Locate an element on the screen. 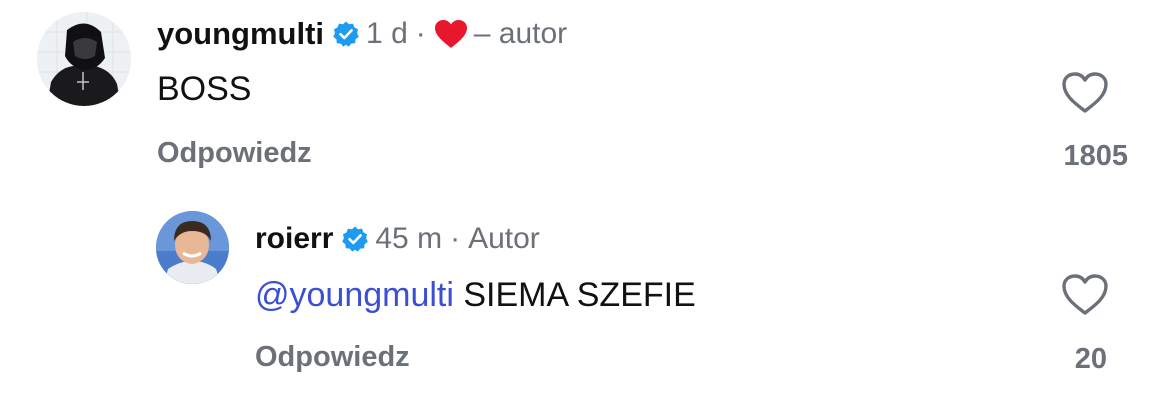  timestamp: 45 m is located at coordinates (409, 238).